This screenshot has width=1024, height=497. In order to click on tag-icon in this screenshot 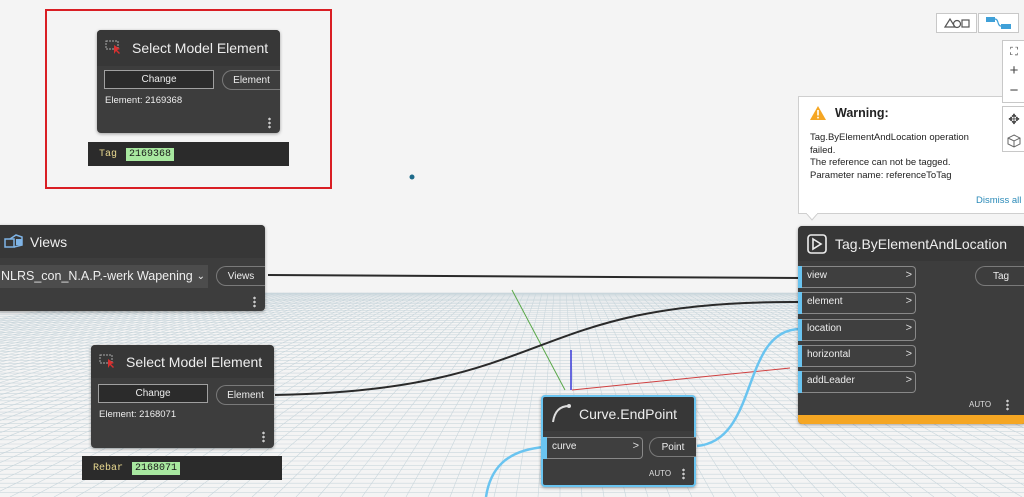, I will do `click(817, 244)`.